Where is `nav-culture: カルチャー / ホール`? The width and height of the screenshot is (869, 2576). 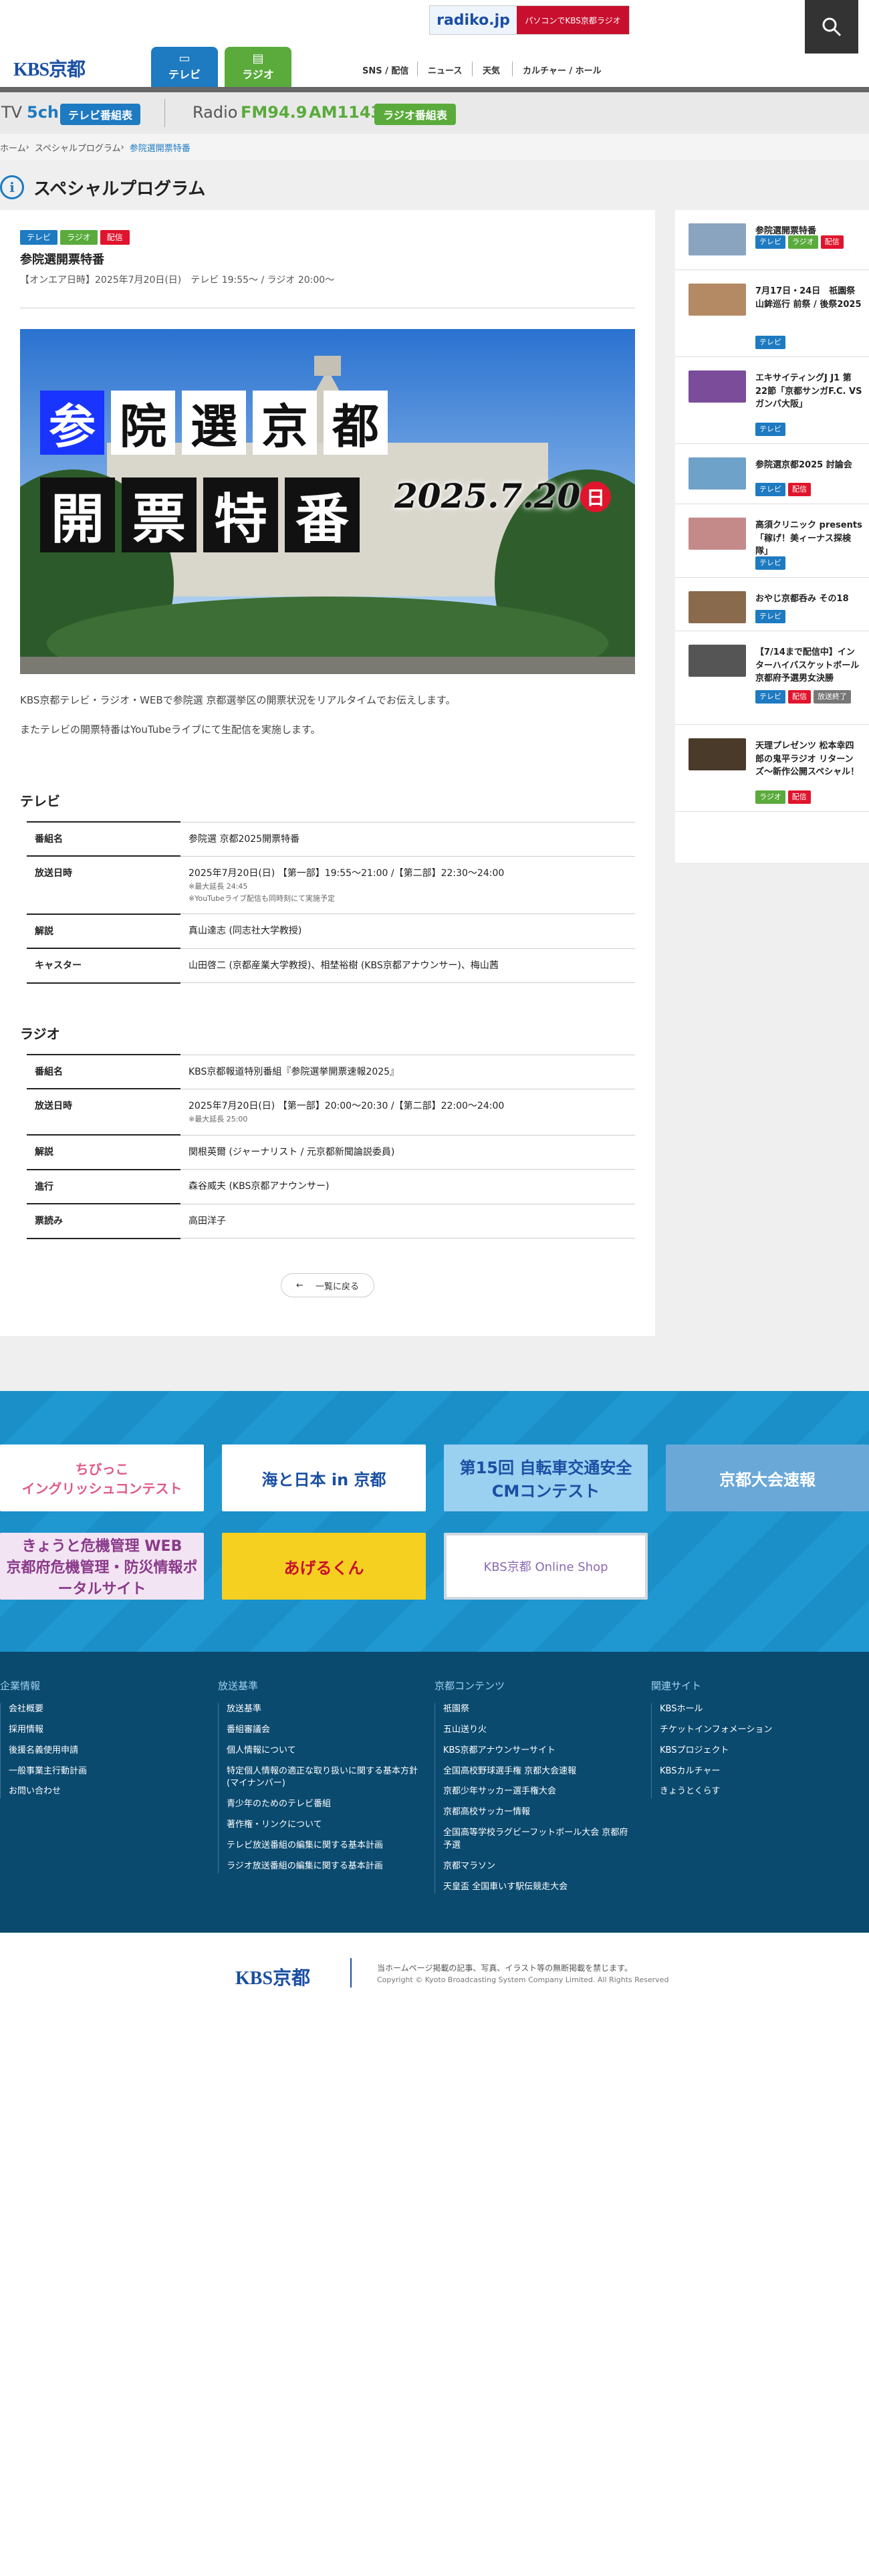 nav-culture: カルチャー / ホール is located at coordinates (562, 70).